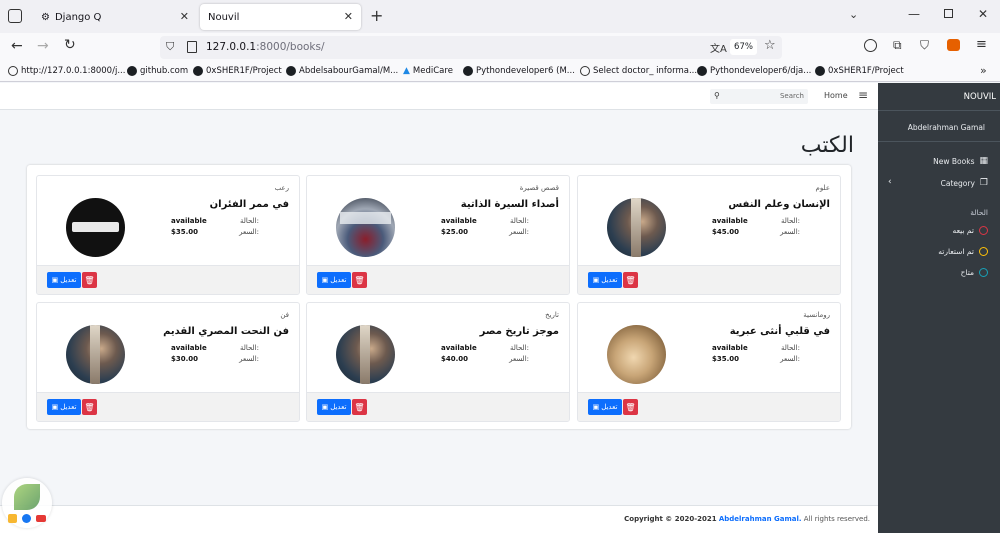  What do you see at coordinates (853, 14) in the screenshot?
I see `chevron-down-icon: ⌄` at bounding box center [853, 14].